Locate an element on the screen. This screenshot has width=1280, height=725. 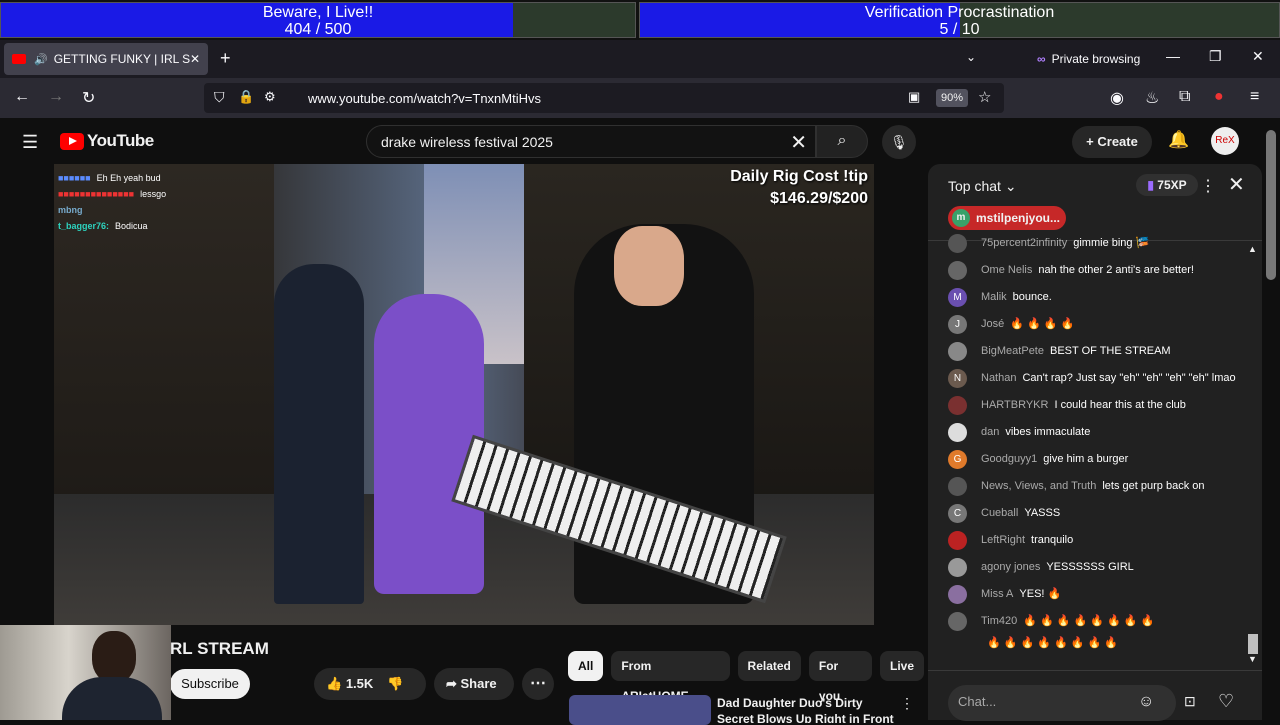
chat-text: 🔥 🔥 🔥 🔥 🔥 🔥 🔥 🔥 is located at coordinates (1052, 643).